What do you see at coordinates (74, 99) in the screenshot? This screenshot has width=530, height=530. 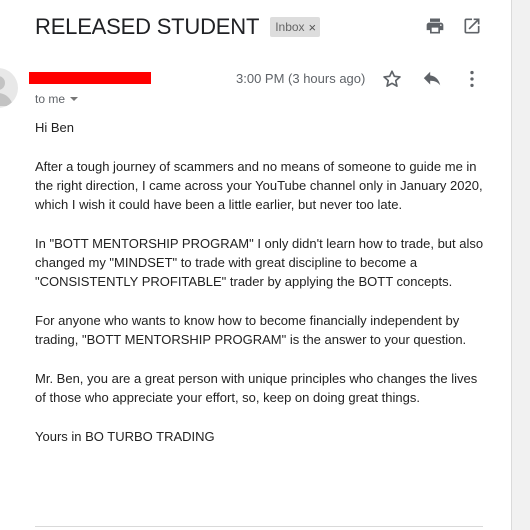 I see `chevron-down-icon` at bounding box center [74, 99].